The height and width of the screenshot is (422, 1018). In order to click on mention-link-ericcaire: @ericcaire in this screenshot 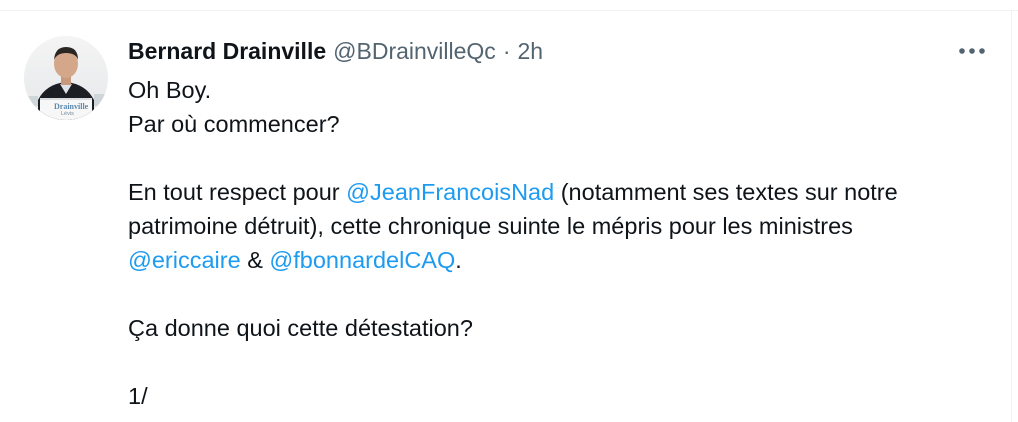, I will do `click(184, 260)`.